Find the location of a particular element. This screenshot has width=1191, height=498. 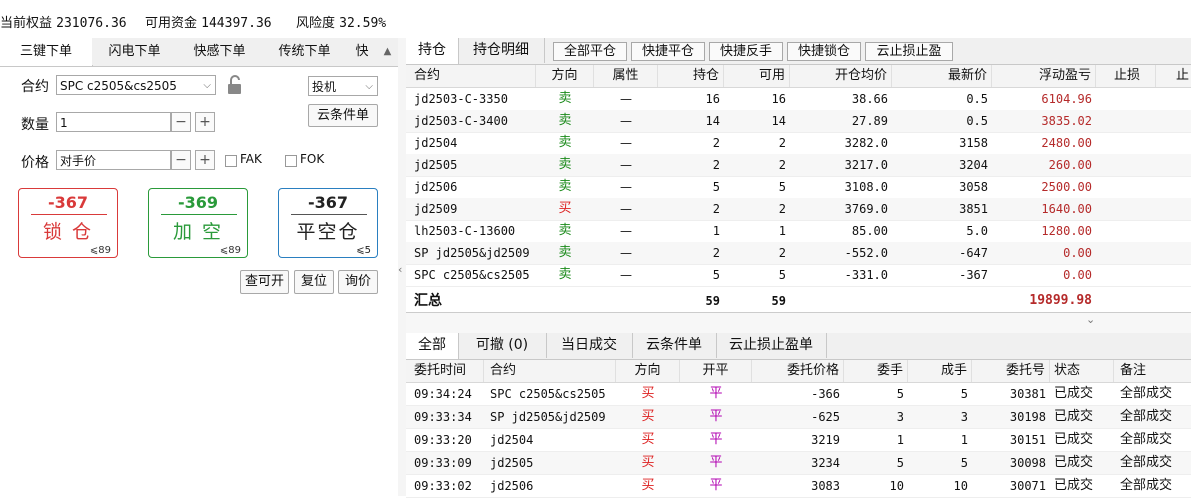

reset-button: 复位 is located at coordinates (314, 282).